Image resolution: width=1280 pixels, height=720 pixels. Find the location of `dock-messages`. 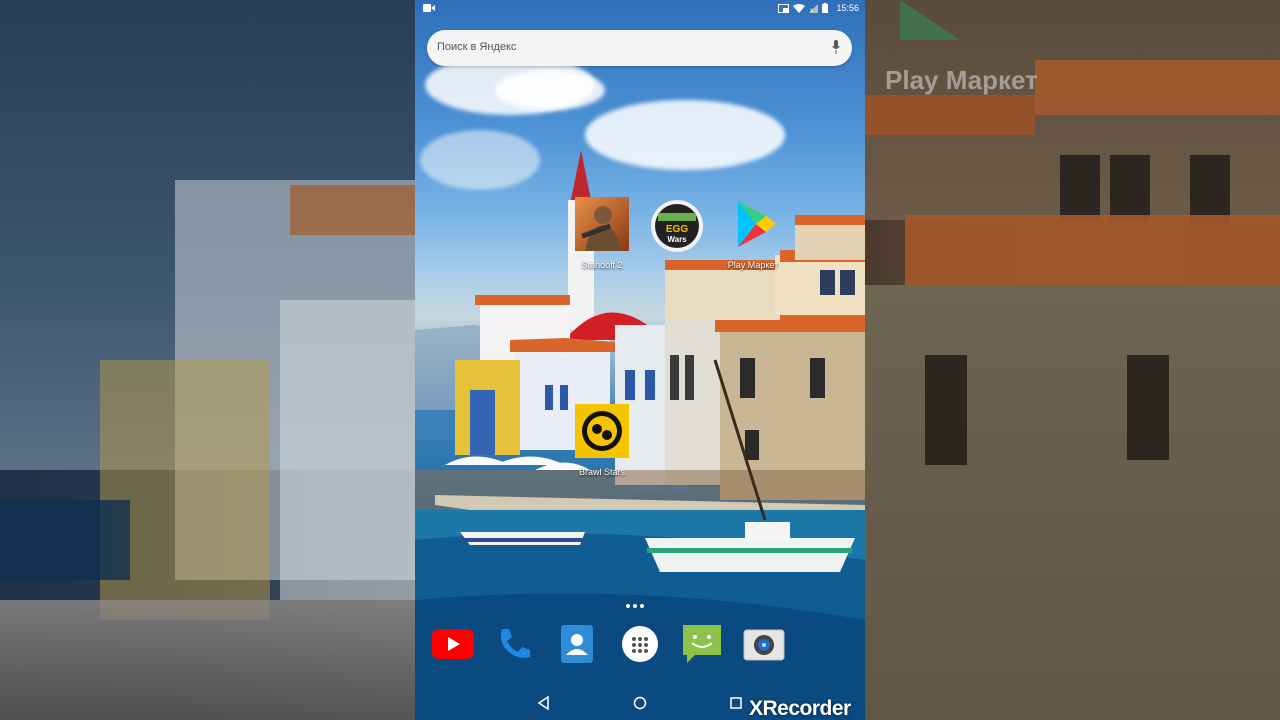

dock-messages is located at coordinates (702, 644).